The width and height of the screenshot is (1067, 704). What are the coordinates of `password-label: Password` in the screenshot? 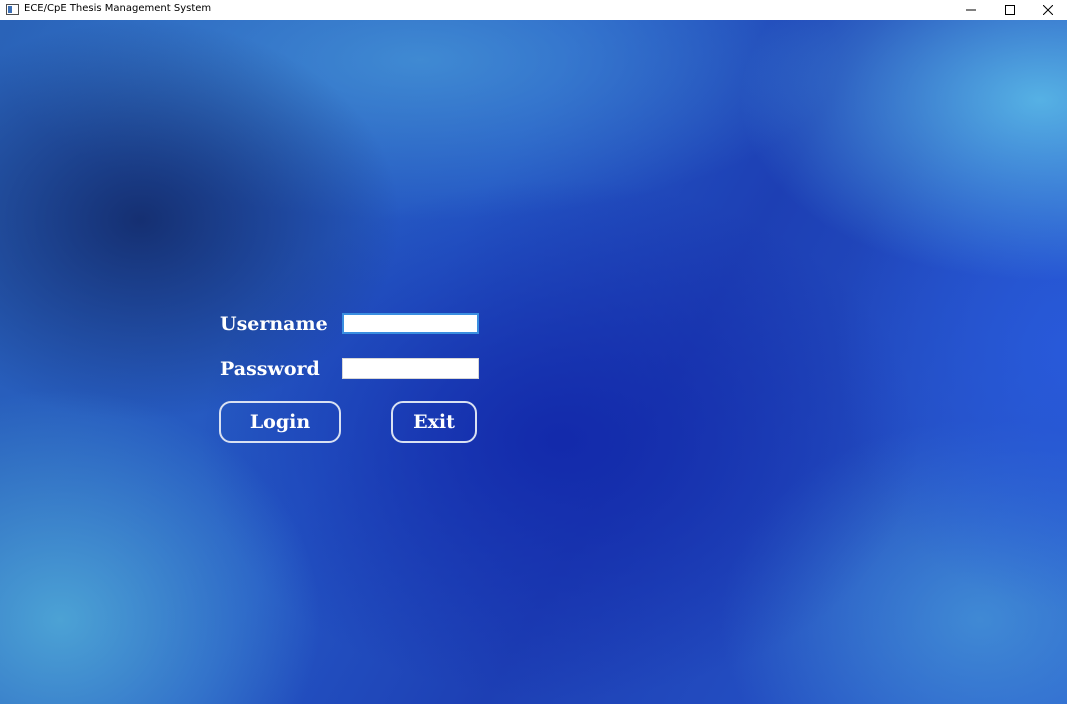 It's located at (270, 369).